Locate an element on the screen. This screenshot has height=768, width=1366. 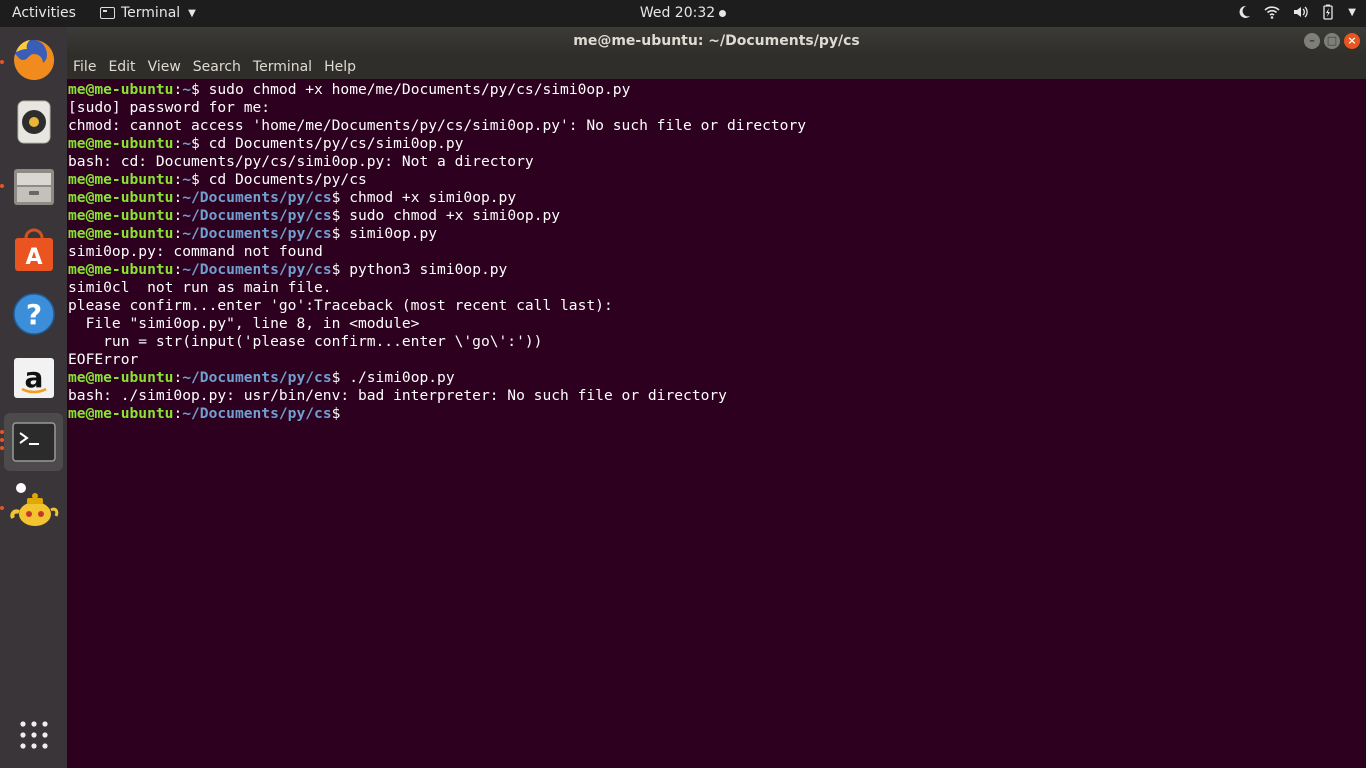
amazon-icon: a is located at coordinates (33, 378).